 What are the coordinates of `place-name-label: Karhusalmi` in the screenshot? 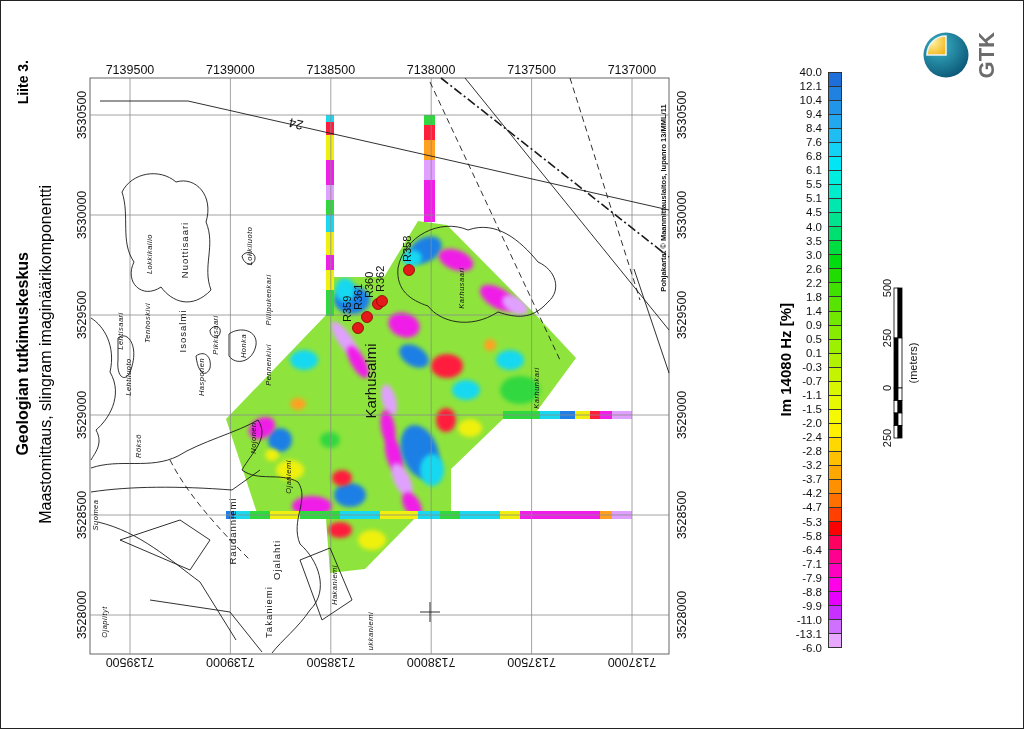 It's located at (370, 381).